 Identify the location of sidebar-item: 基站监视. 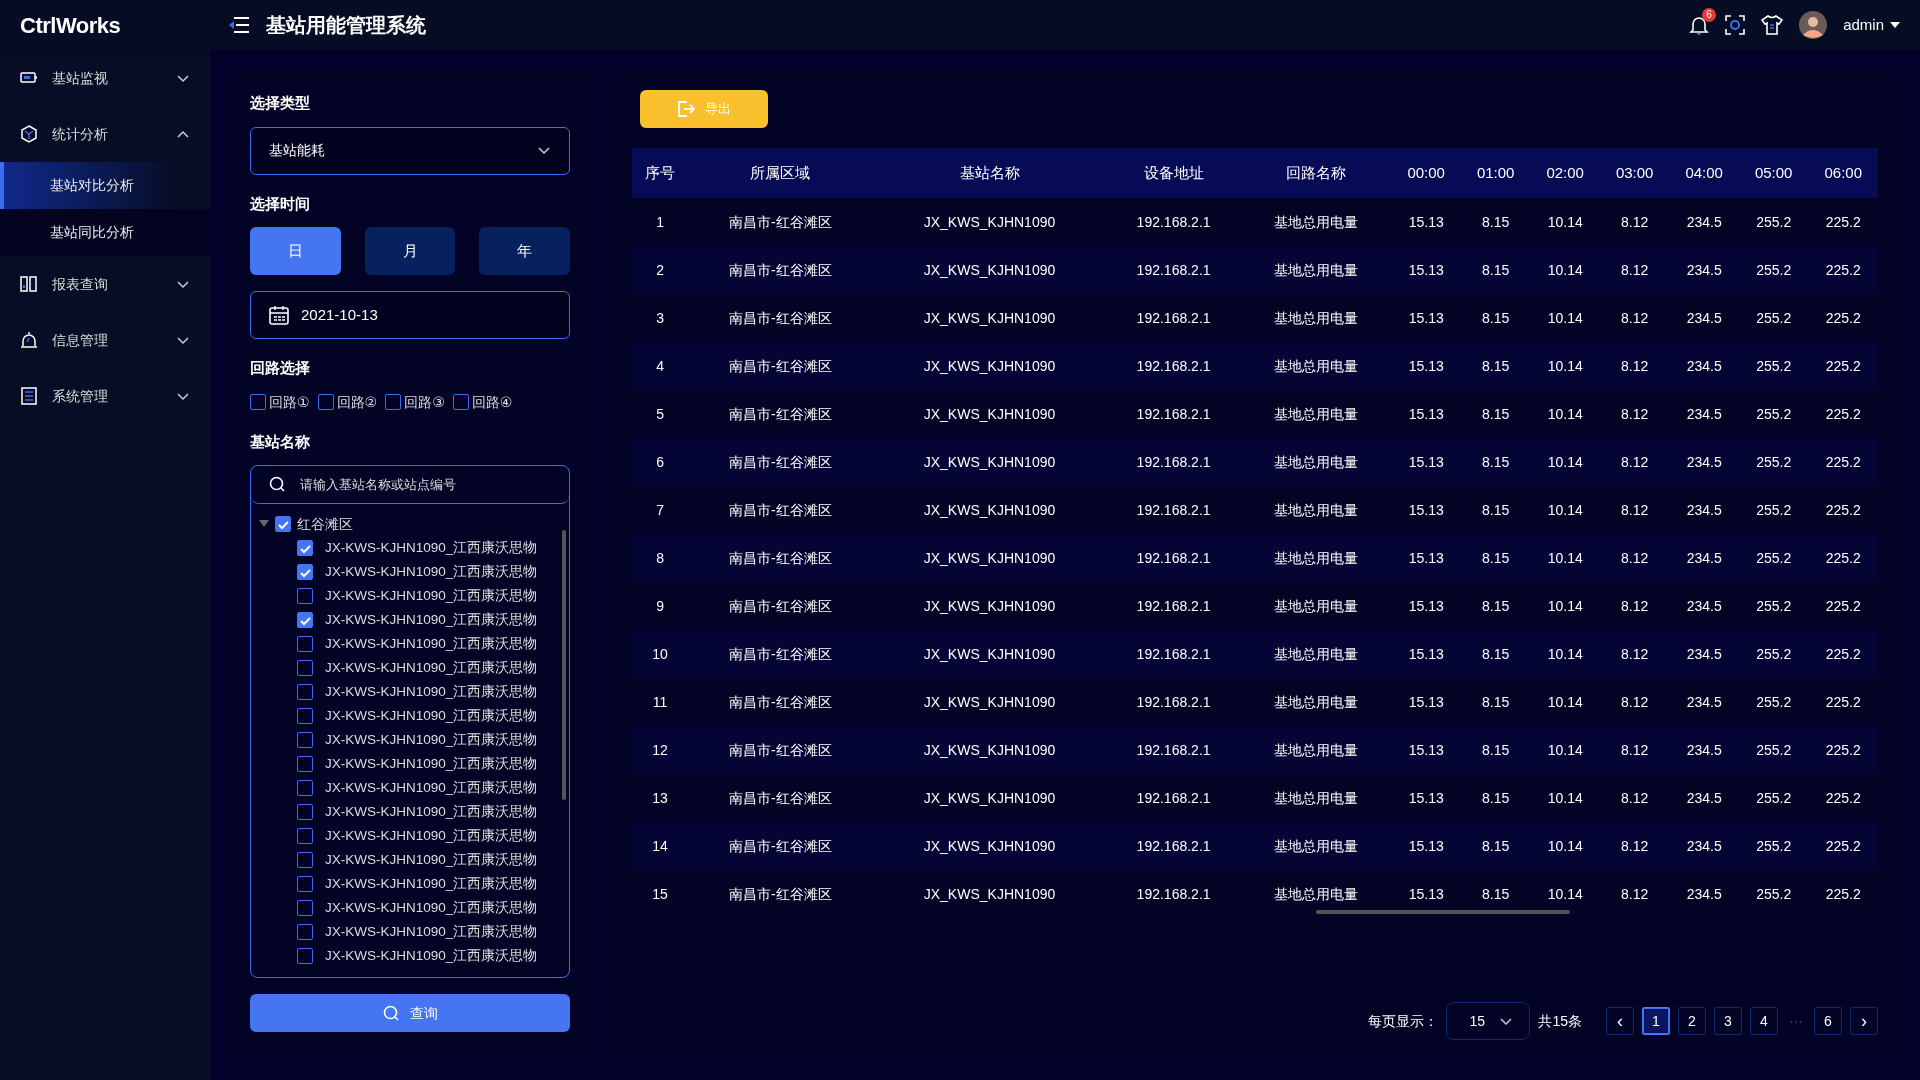
(105, 78).